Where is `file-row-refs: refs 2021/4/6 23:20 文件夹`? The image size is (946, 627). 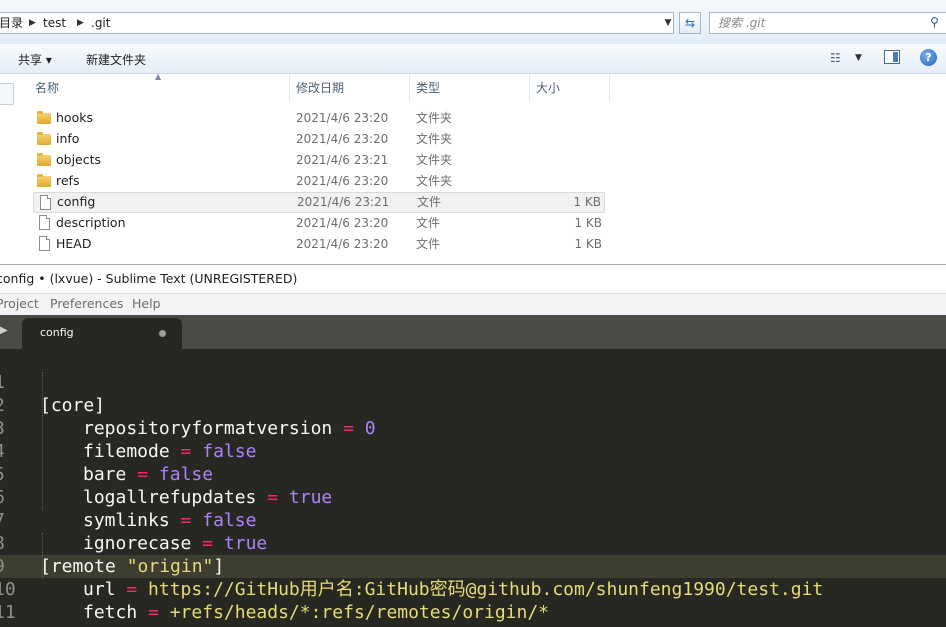
file-row-refs: refs 2021/4/6 23:20 文件夹 is located at coordinates (319, 181).